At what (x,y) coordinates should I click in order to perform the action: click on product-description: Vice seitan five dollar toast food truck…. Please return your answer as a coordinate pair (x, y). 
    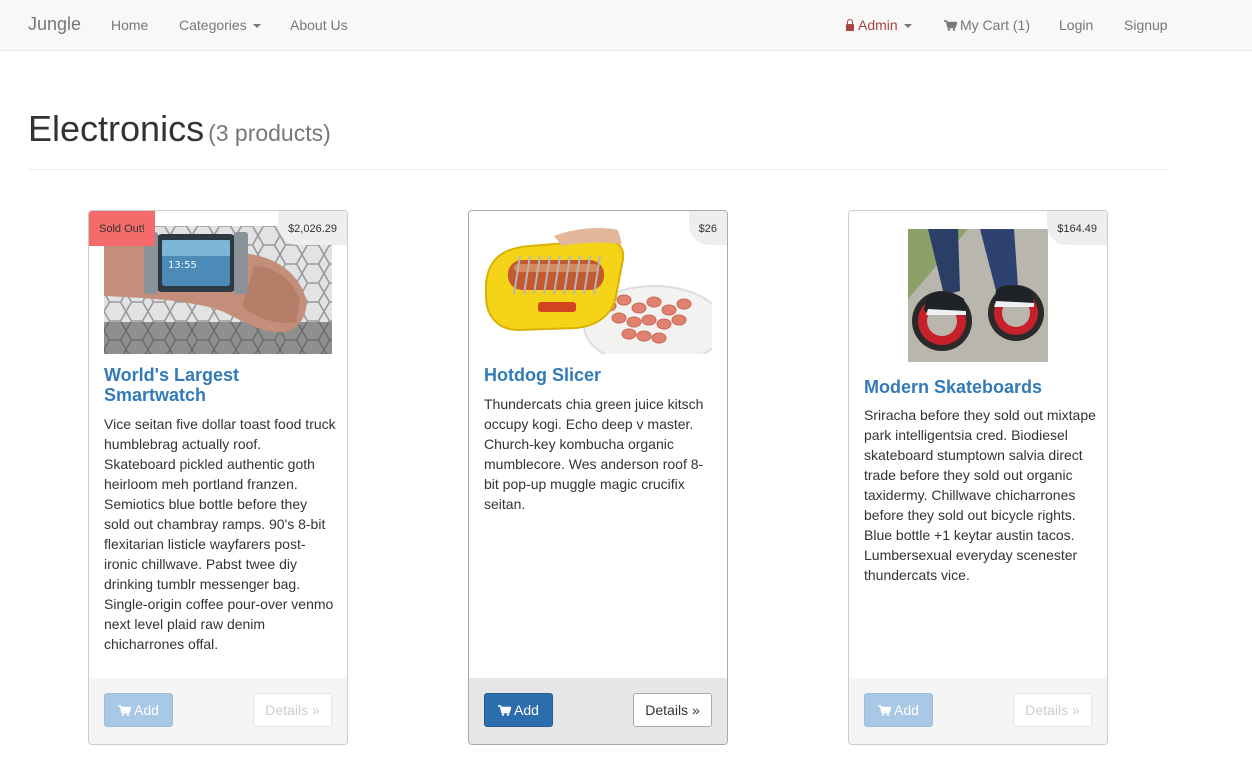
    Looking at the image, I should click on (220, 534).